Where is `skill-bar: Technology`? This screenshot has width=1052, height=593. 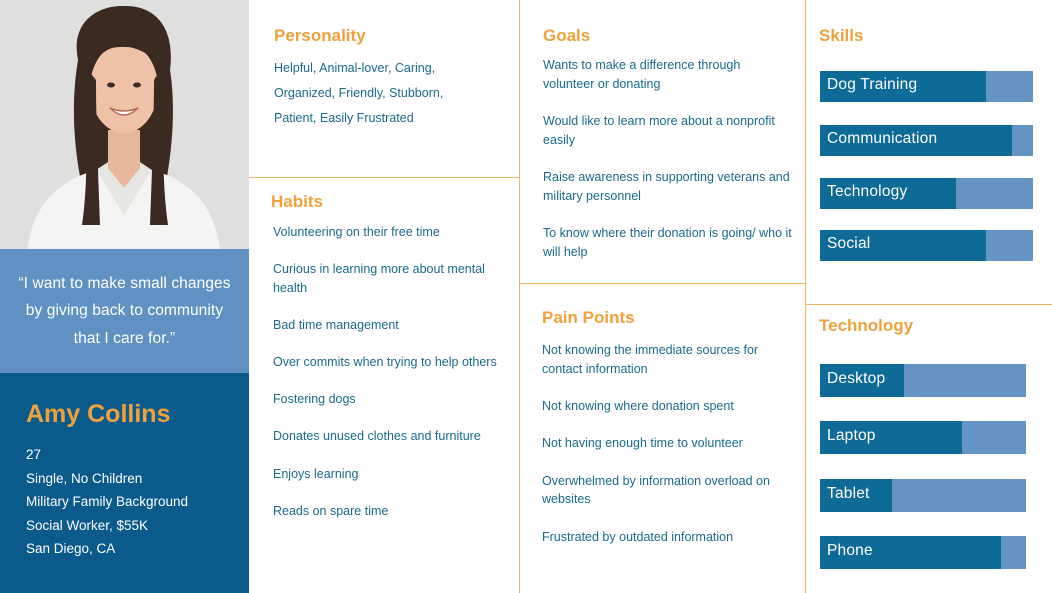 skill-bar: Technology is located at coordinates (926, 193).